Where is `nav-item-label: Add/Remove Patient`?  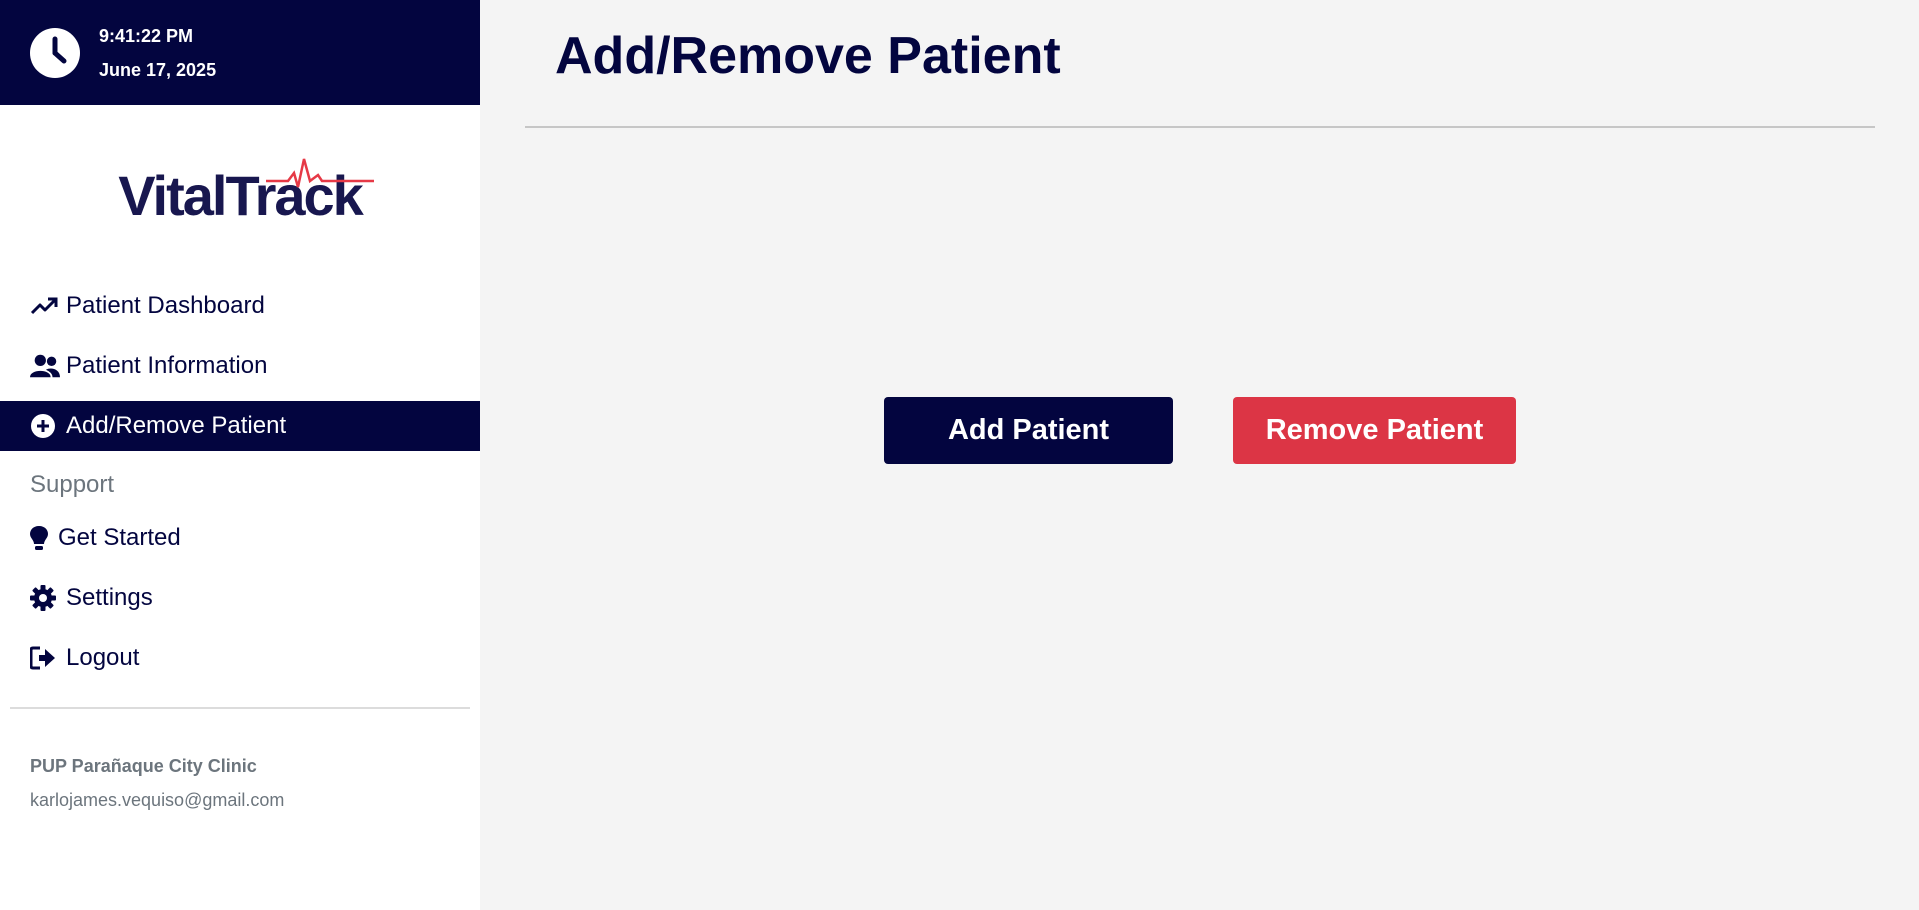 nav-item-label: Add/Remove Patient is located at coordinates (176, 425).